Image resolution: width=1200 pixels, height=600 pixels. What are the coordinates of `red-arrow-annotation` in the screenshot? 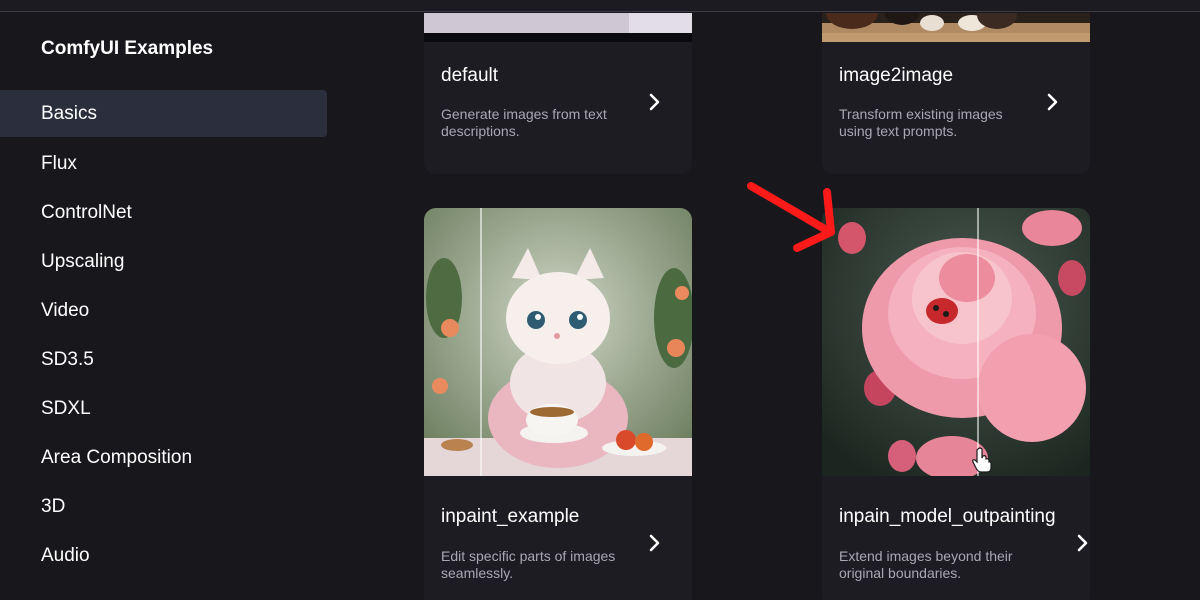 It's located at (795, 220).